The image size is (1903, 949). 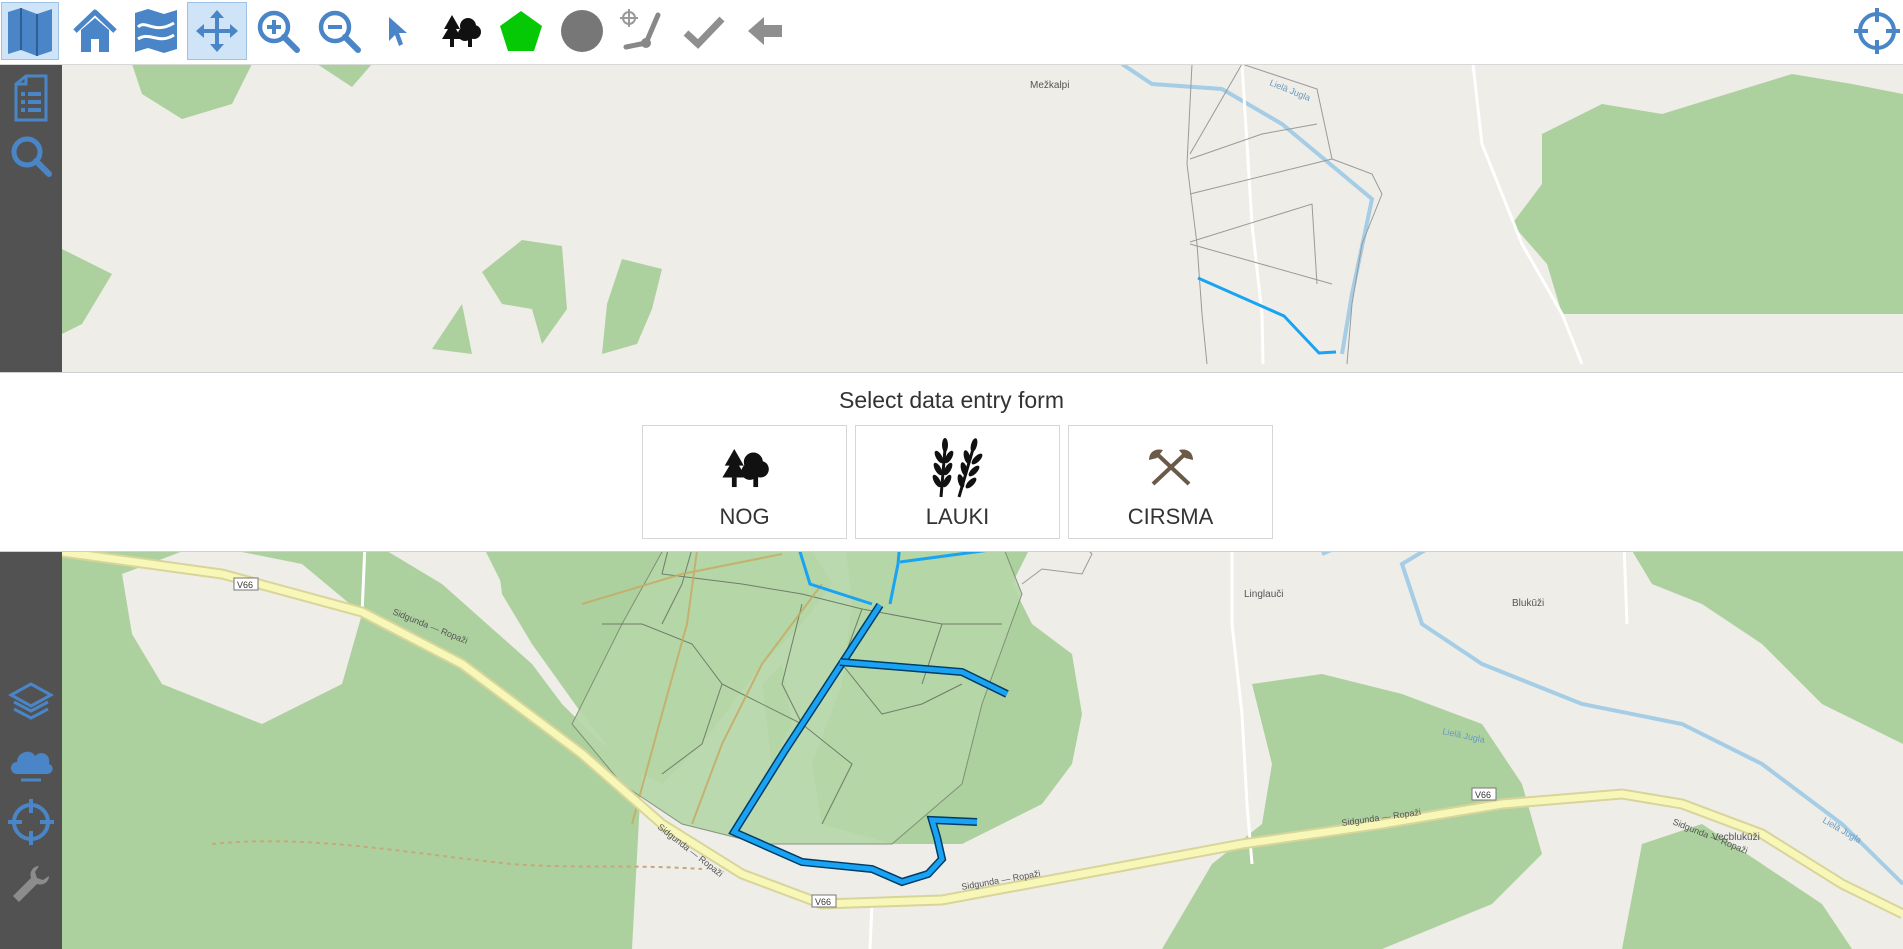 I want to click on zoom-in-button, so click(x=278, y=31).